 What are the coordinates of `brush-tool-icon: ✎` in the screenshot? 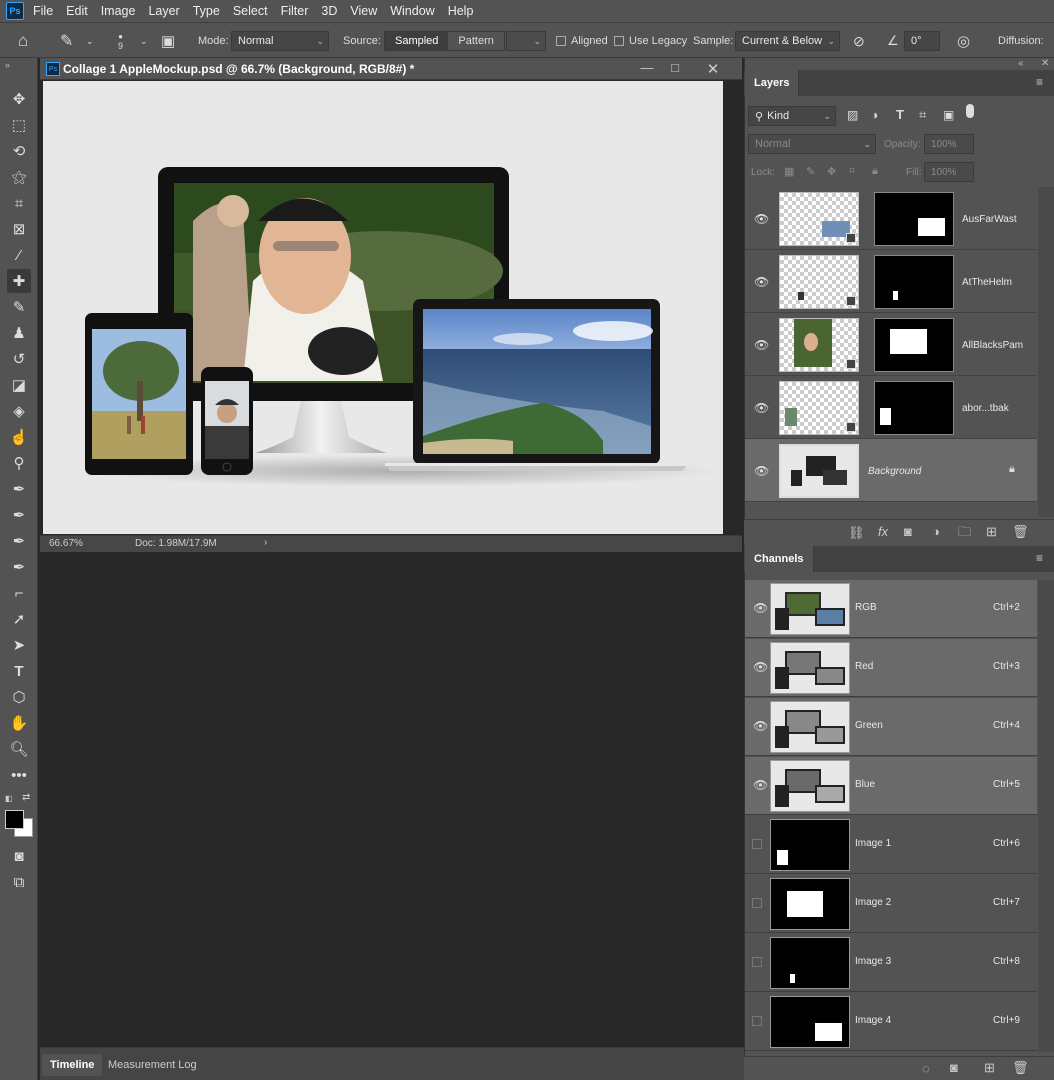 It's located at (19, 307).